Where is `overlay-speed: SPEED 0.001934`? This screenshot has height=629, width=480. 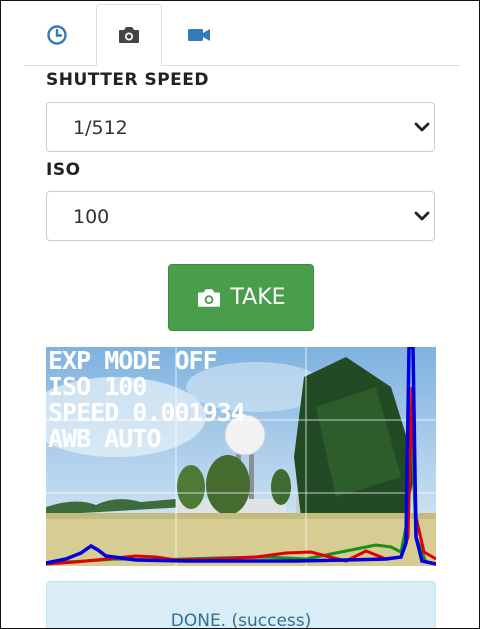
overlay-speed: SPEED 0.001934 is located at coordinates (146, 412).